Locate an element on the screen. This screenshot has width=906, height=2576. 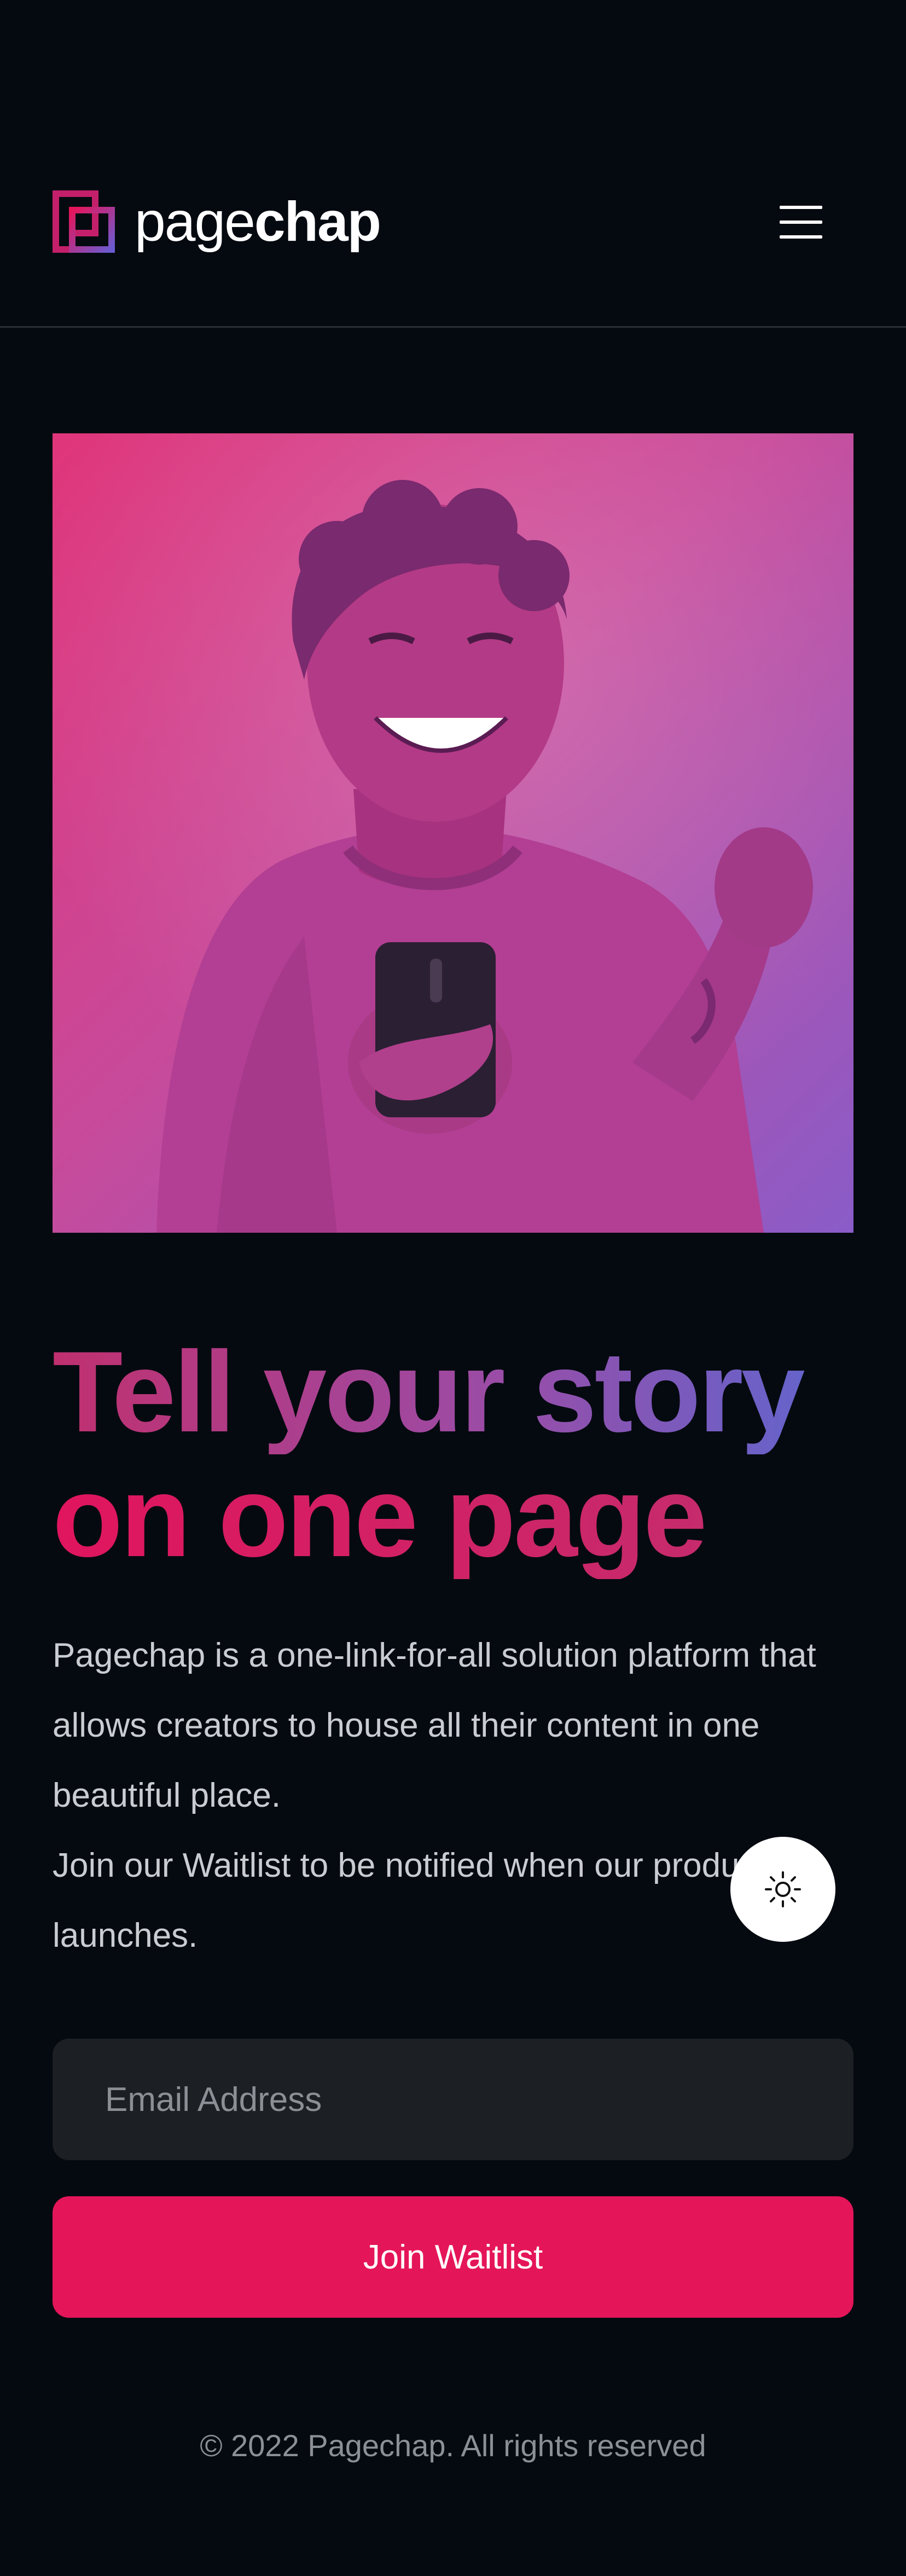
theme-toggle-button is located at coordinates (782, 1890).